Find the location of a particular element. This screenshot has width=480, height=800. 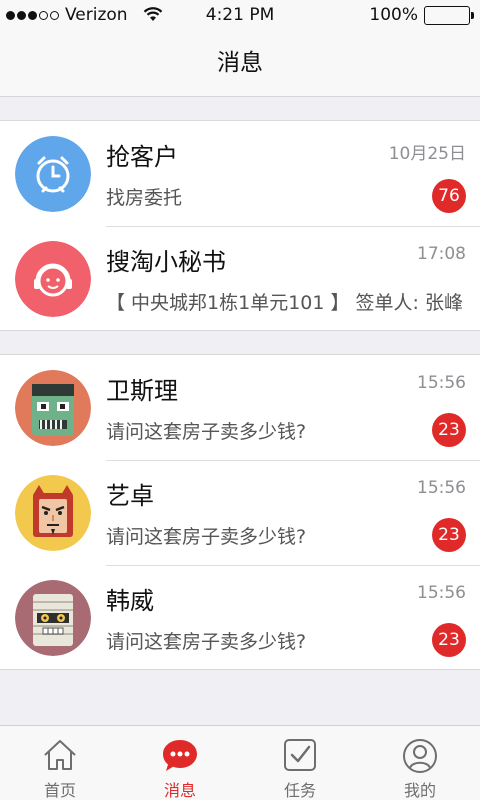

tab-profile: 我的 is located at coordinates (420, 763).